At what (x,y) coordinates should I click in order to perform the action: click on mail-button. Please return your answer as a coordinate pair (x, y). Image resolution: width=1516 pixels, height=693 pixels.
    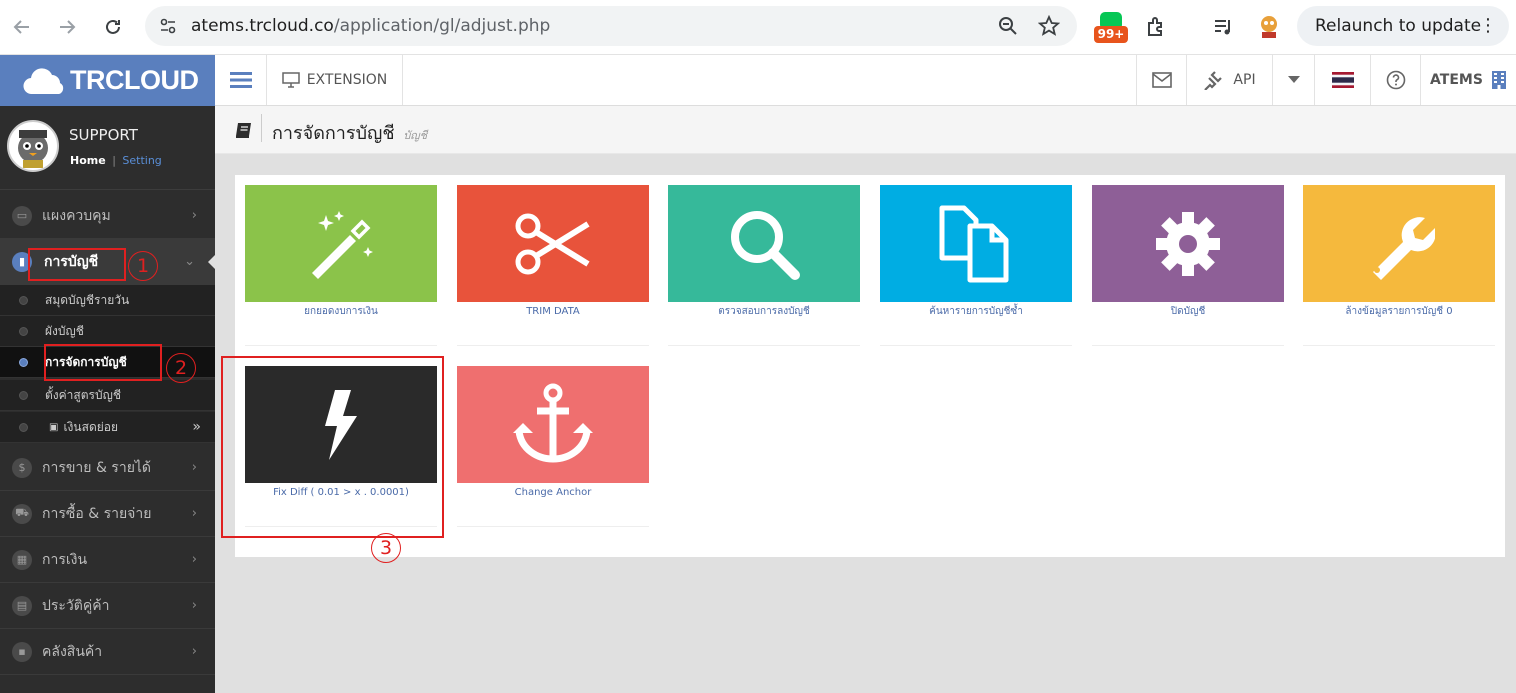
    Looking at the image, I should click on (1161, 80).